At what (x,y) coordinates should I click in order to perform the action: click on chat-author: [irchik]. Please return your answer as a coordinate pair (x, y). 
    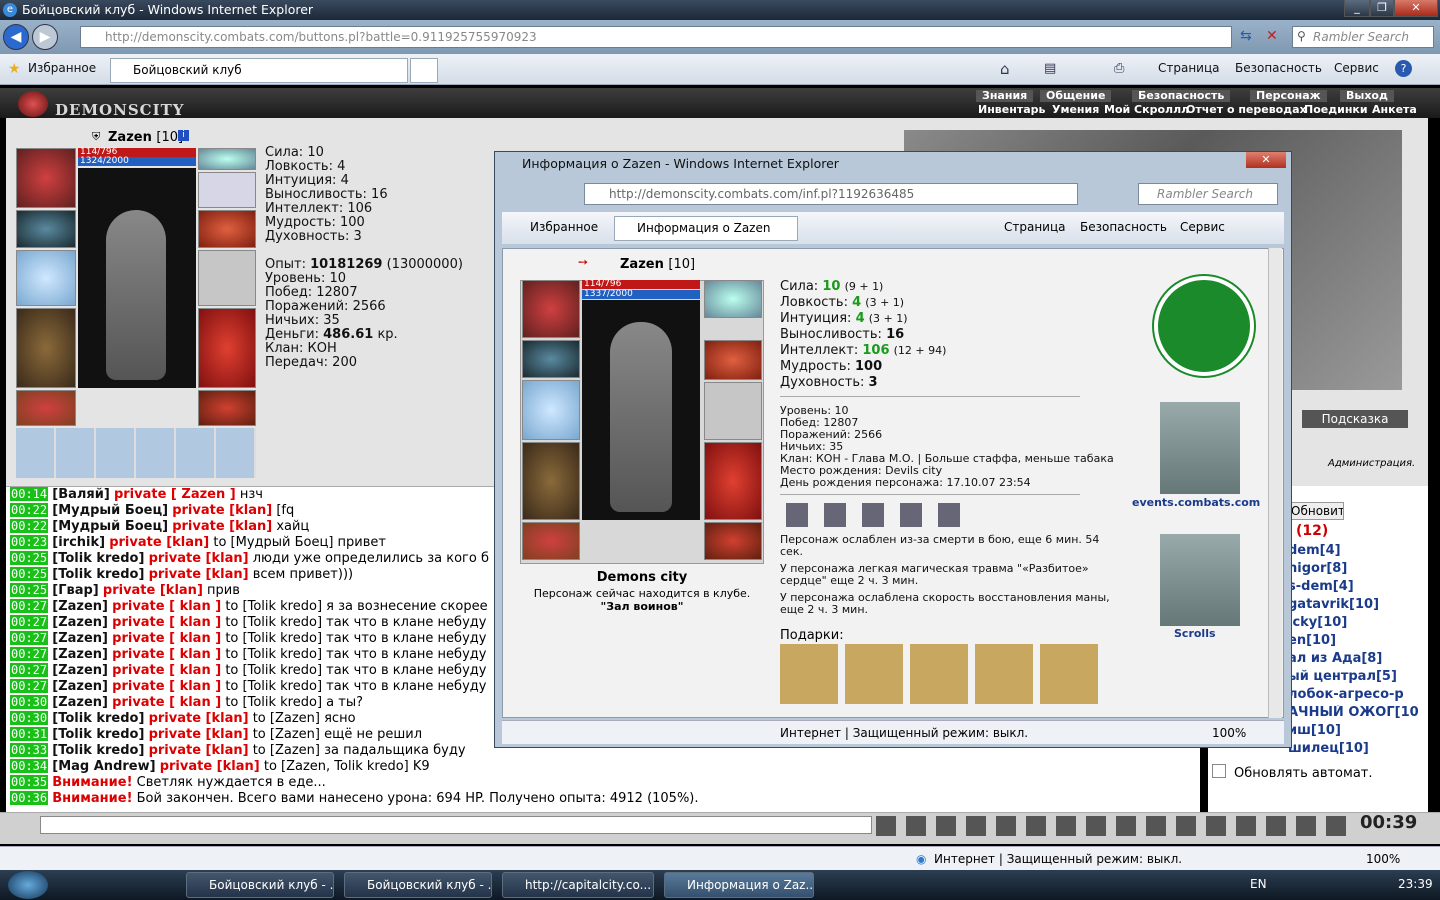
    Looking at the image, I should click on (78, 542).